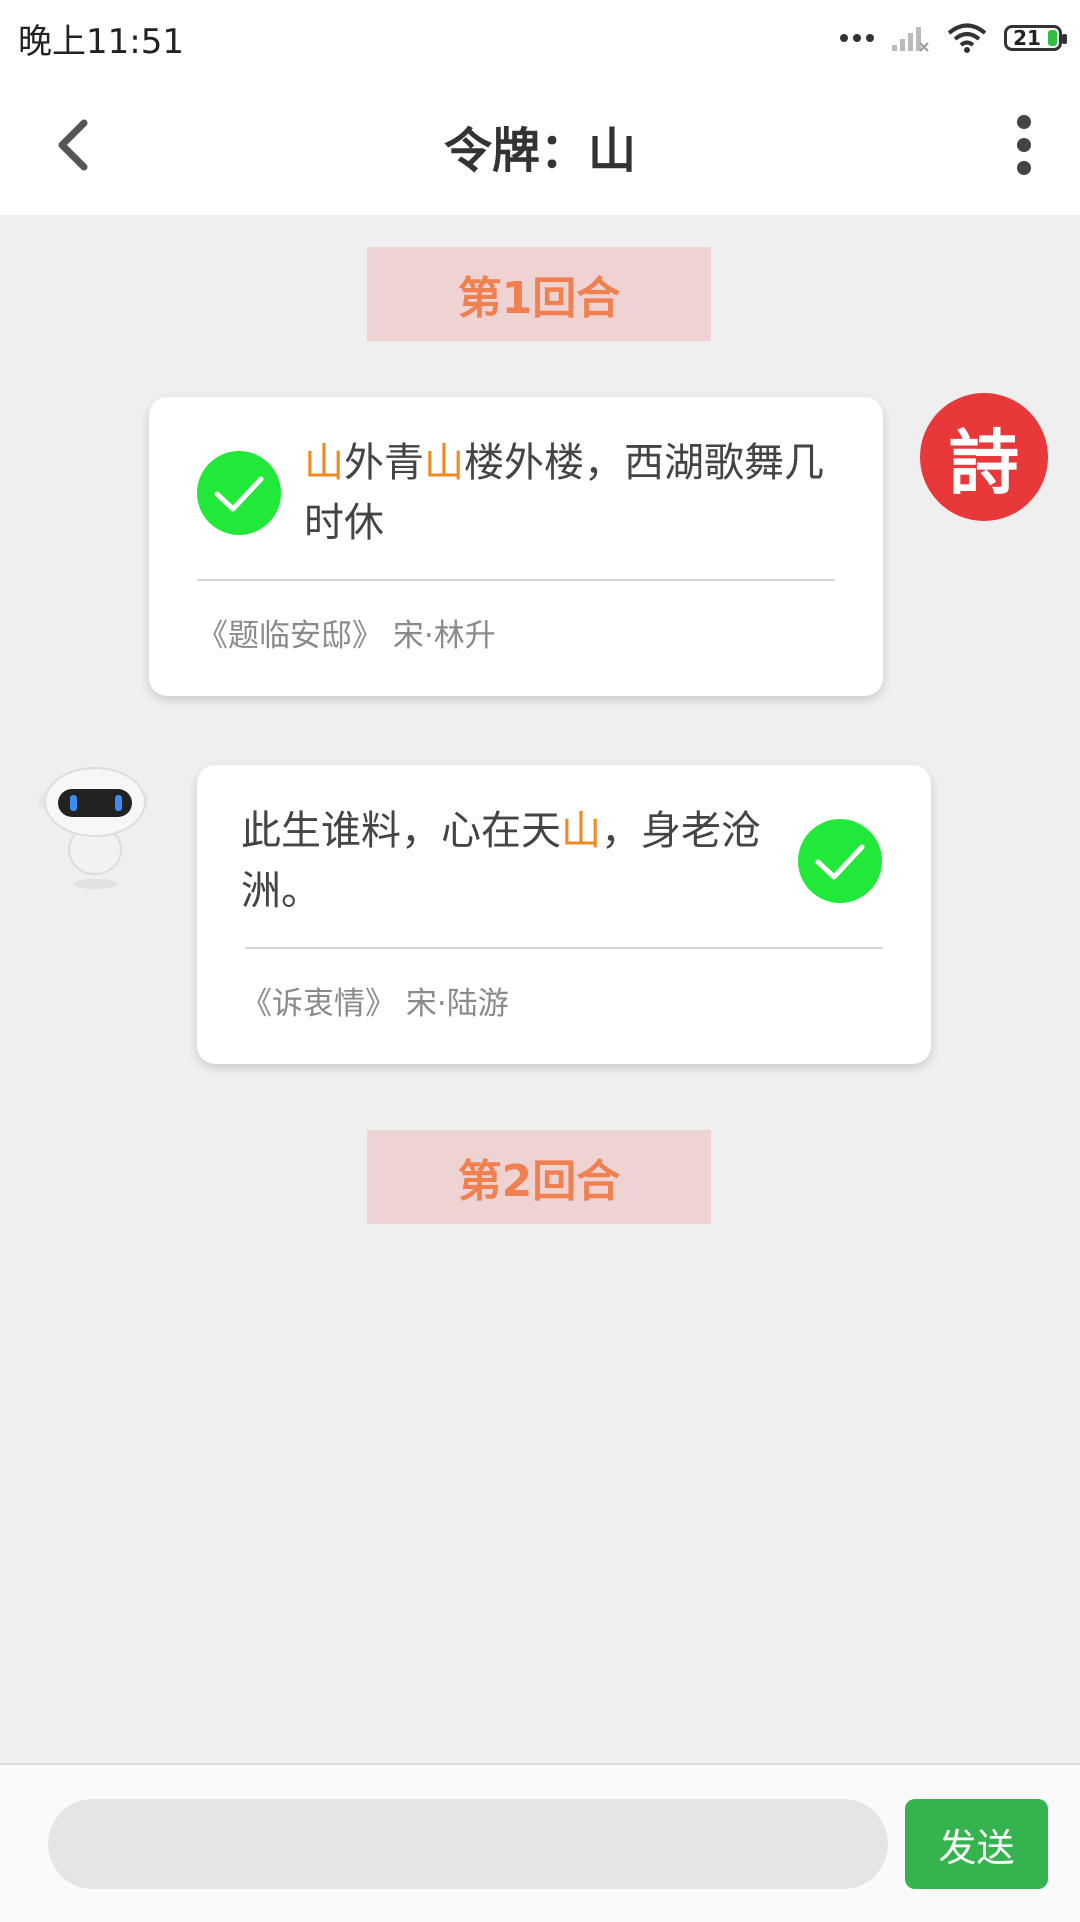 Image resolution: width=1080 pixels, height=1922 pixels. I want to click on message-card: 此生谁料，心在天山，身老沧洲。 《诉衷情》 宋·陆游, so click(564, 914).